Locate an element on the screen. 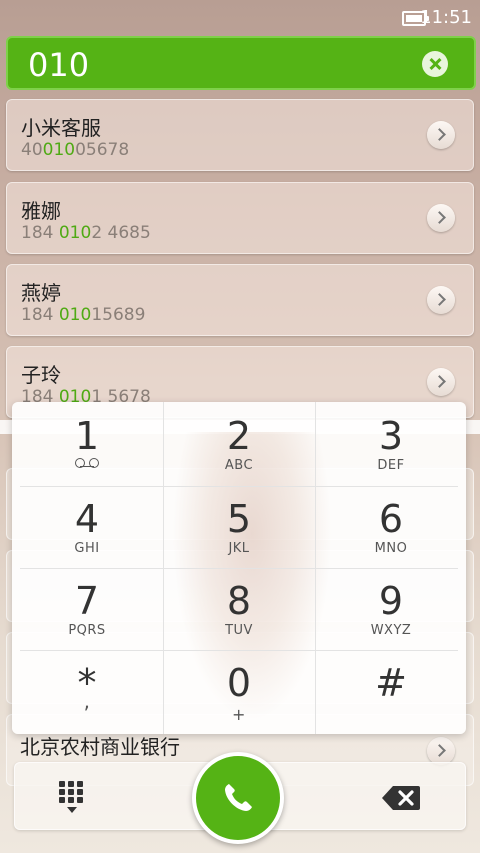  dialpad-key-7: 7 PQRS is located at coordinates (87, 608).